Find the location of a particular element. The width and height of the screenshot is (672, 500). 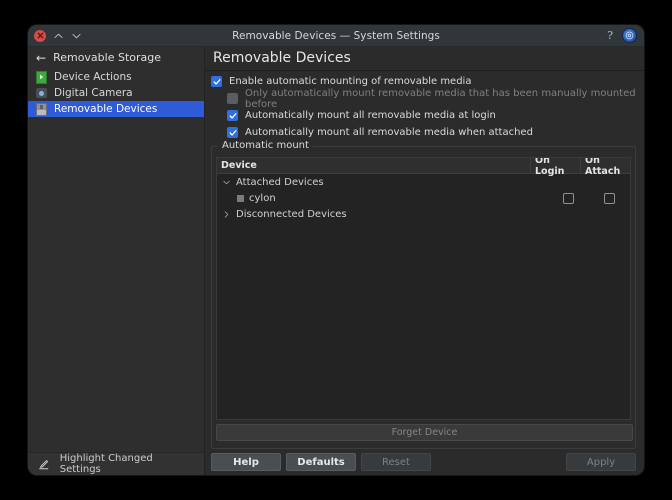

gear-icon is located at coordinates (629, 35).